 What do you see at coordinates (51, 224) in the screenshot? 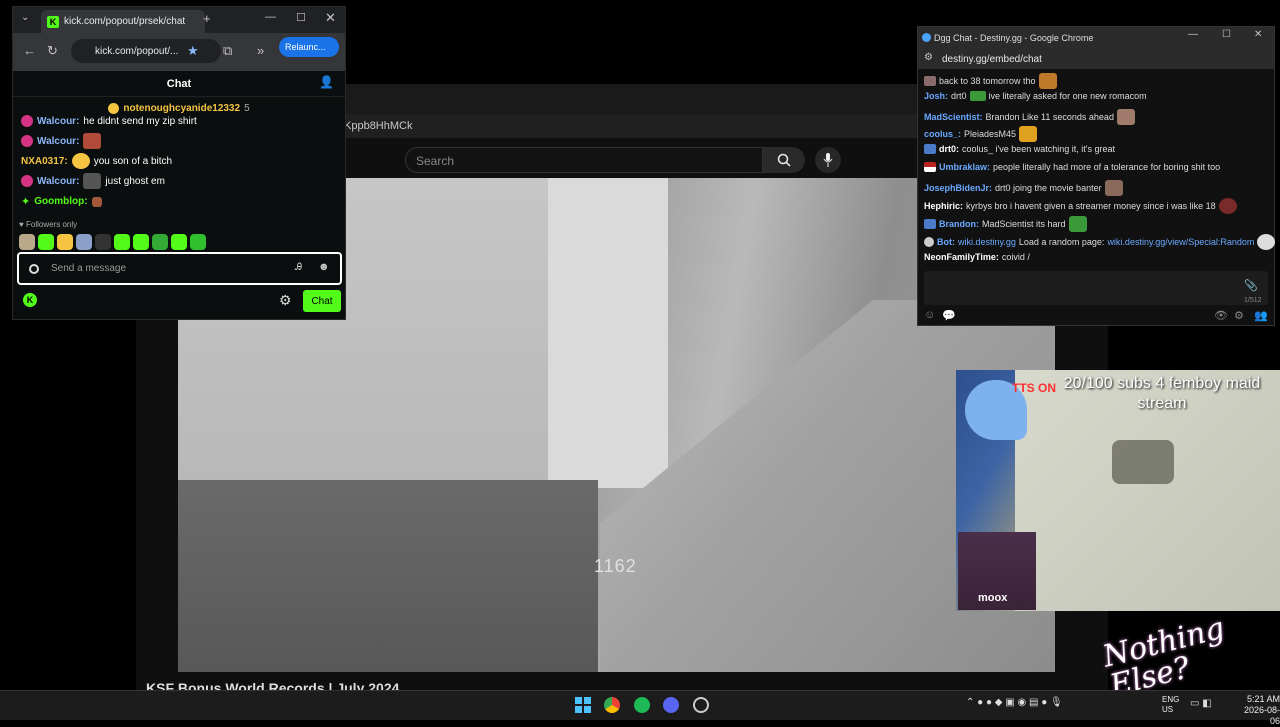
I see `followers-only-text: Followers only` at bounding box center [51, 224].